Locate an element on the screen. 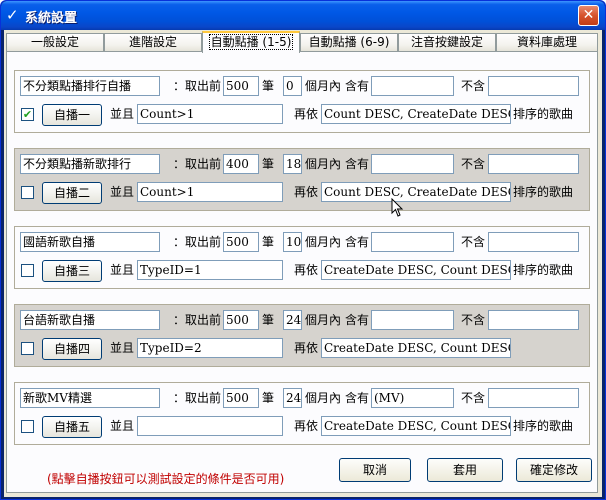 The width and height of the screenshot is (606, 500). window-title: 系統設置 is located at coordinates (51, 18).